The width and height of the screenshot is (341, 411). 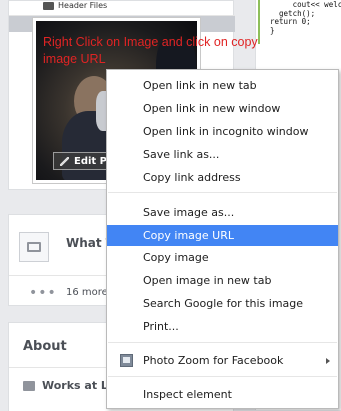 I want to click on photo-zoom-icon, so click(x=126, y=360).